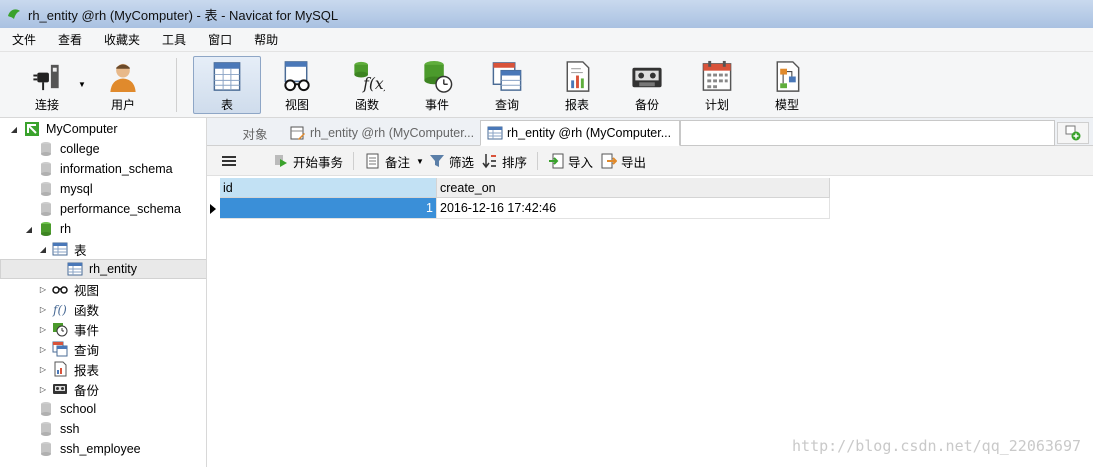 The height and width of the screenshot is (467, 1093). I want to click on tree-item-label: 报表, so click(87, 370).